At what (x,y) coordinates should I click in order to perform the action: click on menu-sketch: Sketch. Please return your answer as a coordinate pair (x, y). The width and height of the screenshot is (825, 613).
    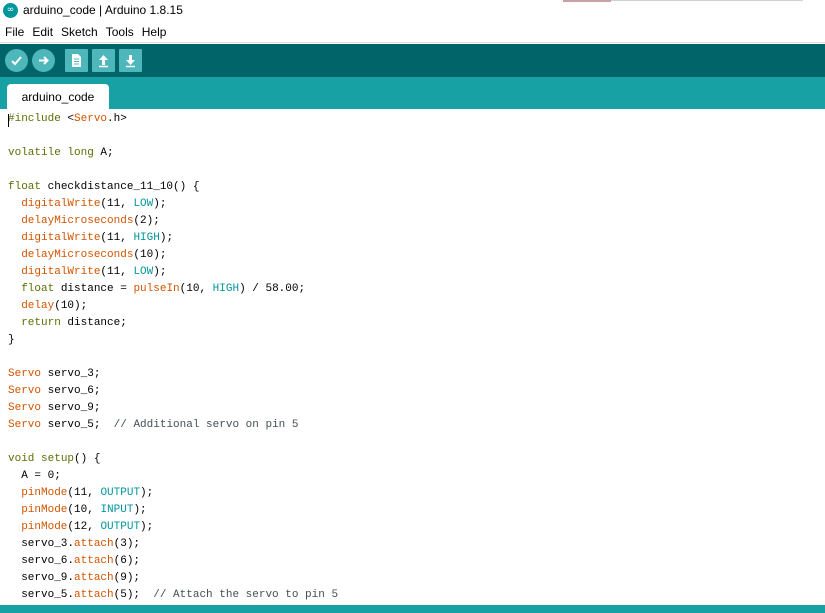
    Looking at the image, I should click on (79, 32).